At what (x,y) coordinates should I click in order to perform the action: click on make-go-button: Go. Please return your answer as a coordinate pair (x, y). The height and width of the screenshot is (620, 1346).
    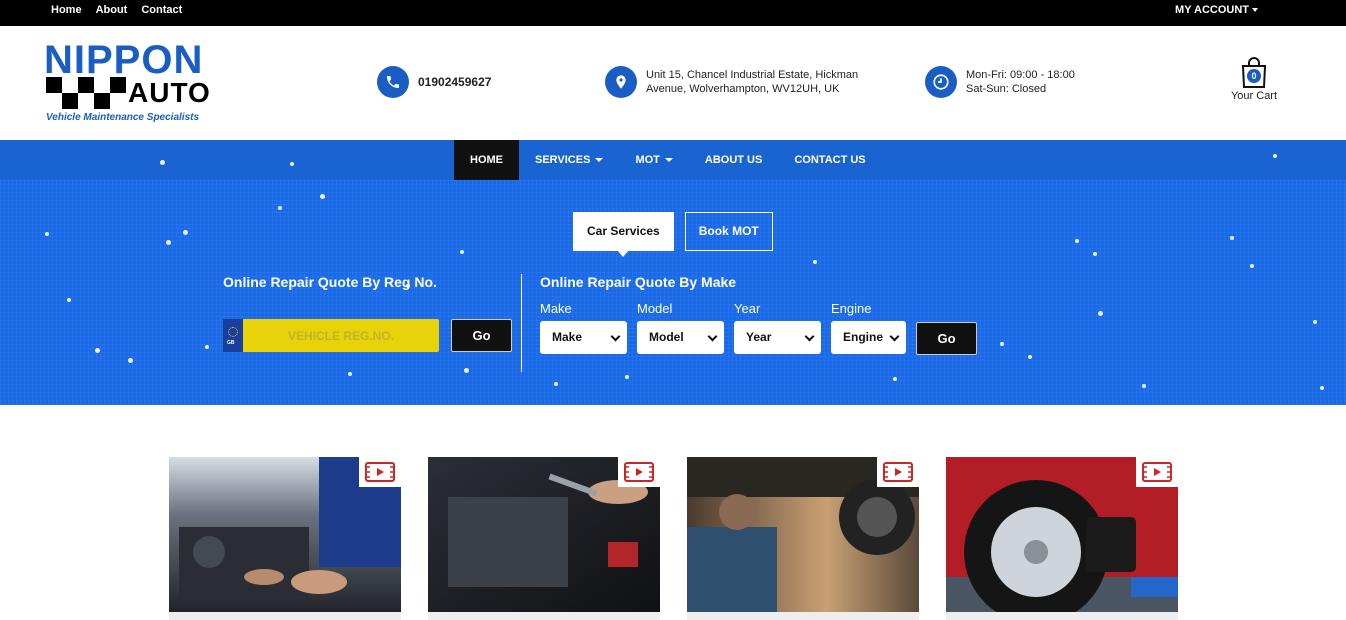
    Looking at the image, I should click on (946, 338).